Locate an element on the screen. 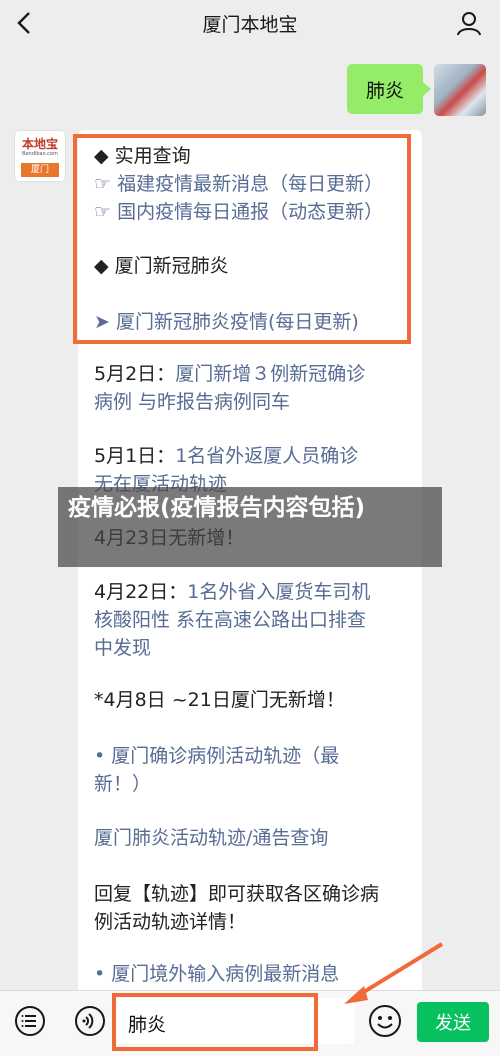  reply-line: 回复【轨迹】即可获取各区确诊病 is located at coordinates (236, 894).